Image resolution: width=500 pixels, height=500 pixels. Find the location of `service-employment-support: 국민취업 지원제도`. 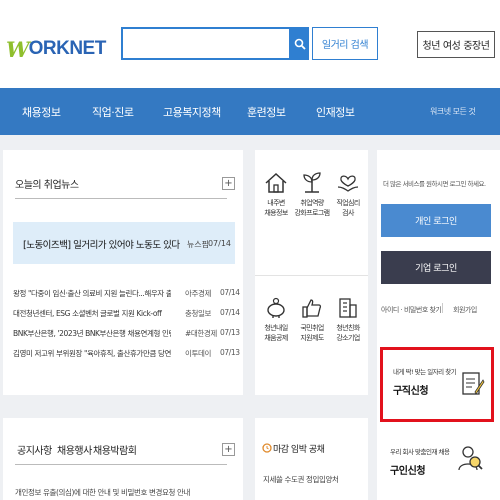

service-employment-support: 국민취업 지원제도 is located at coordinates (312, 319).